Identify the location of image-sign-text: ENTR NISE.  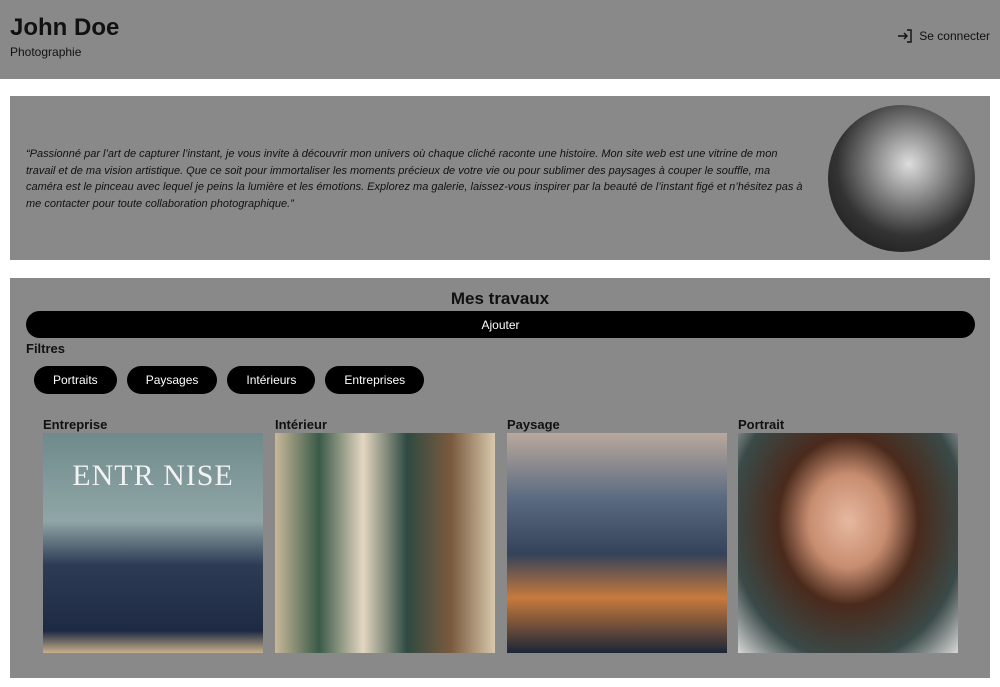
(153, 475).